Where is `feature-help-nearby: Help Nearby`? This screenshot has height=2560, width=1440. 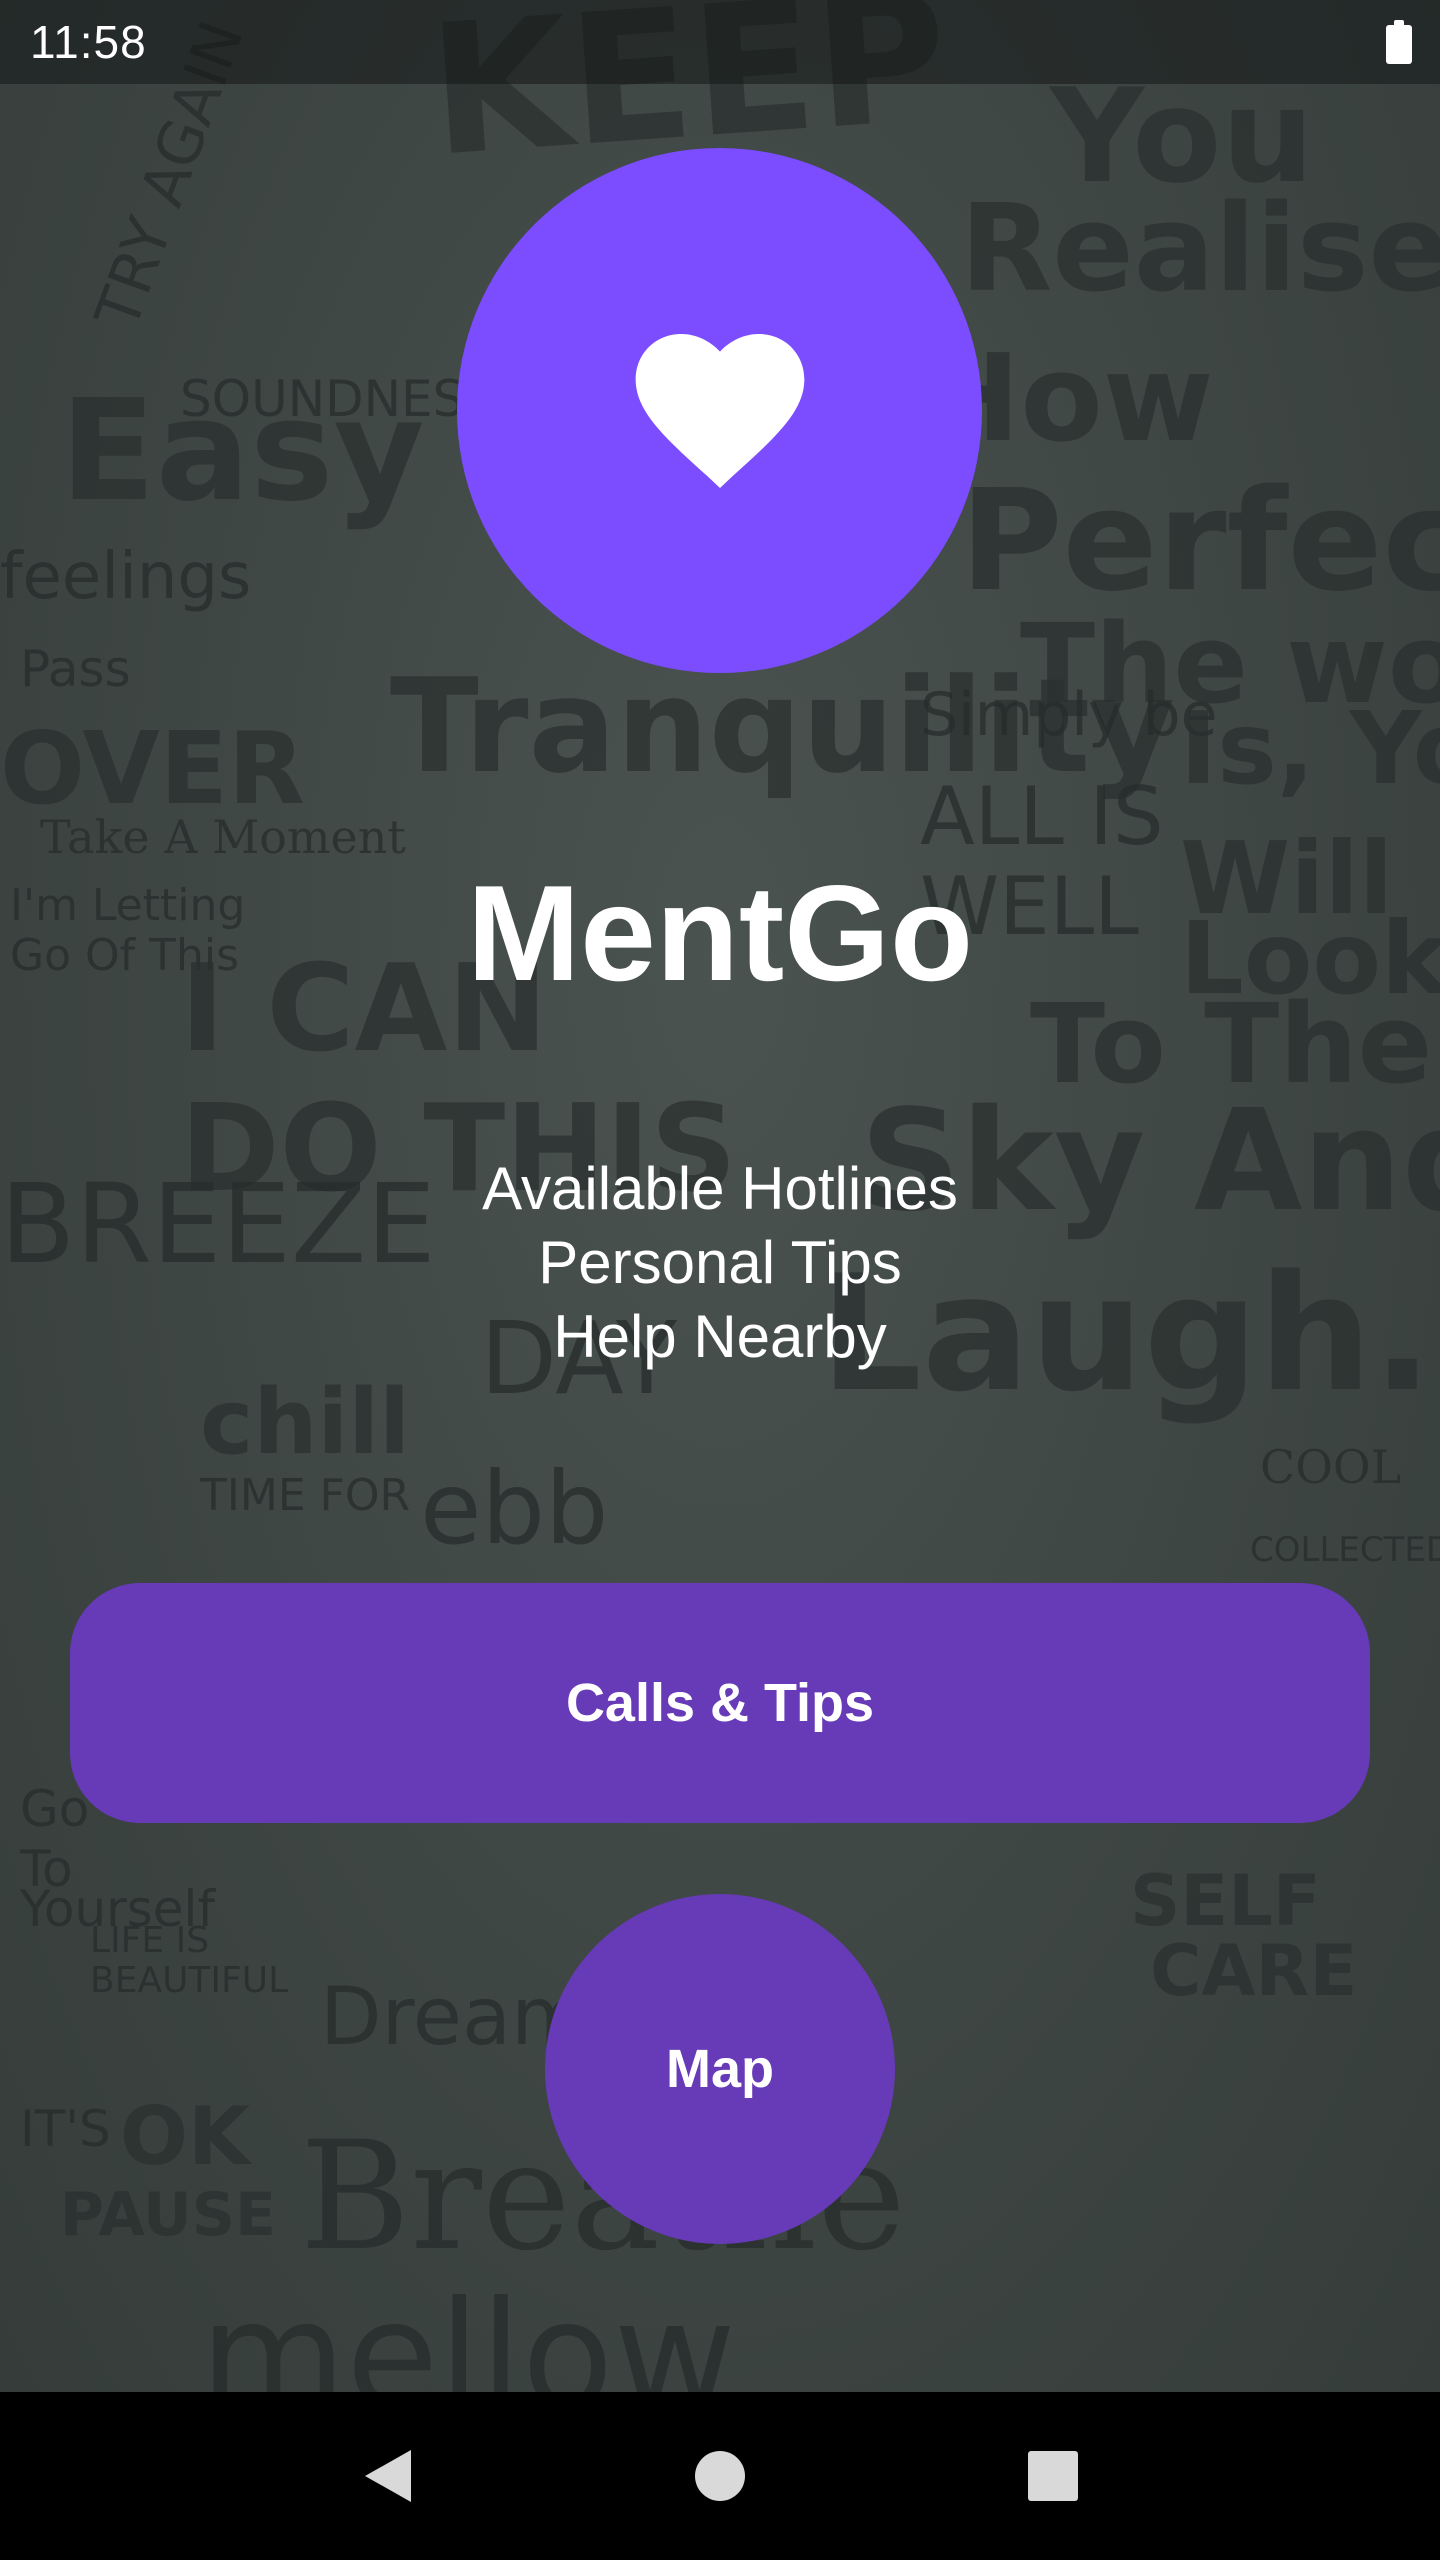
feature-help-nearby: Help Nearby is located at coordinates (720, 1336).